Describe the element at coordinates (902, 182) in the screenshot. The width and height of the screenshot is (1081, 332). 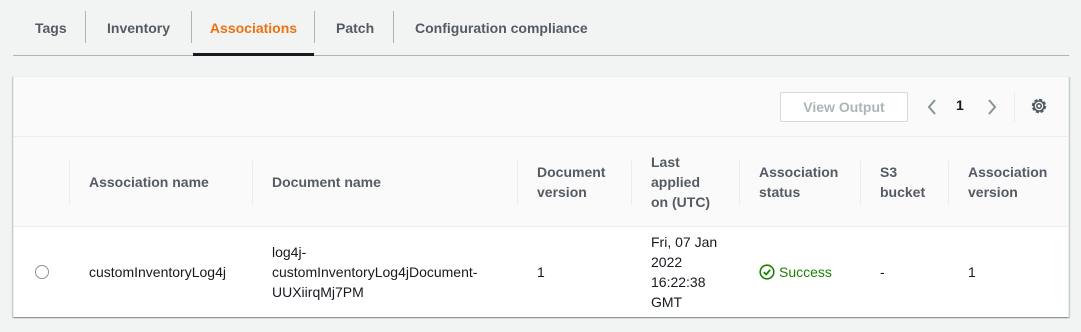
I see `header-s3-bucket: S3 bucket` at that location.